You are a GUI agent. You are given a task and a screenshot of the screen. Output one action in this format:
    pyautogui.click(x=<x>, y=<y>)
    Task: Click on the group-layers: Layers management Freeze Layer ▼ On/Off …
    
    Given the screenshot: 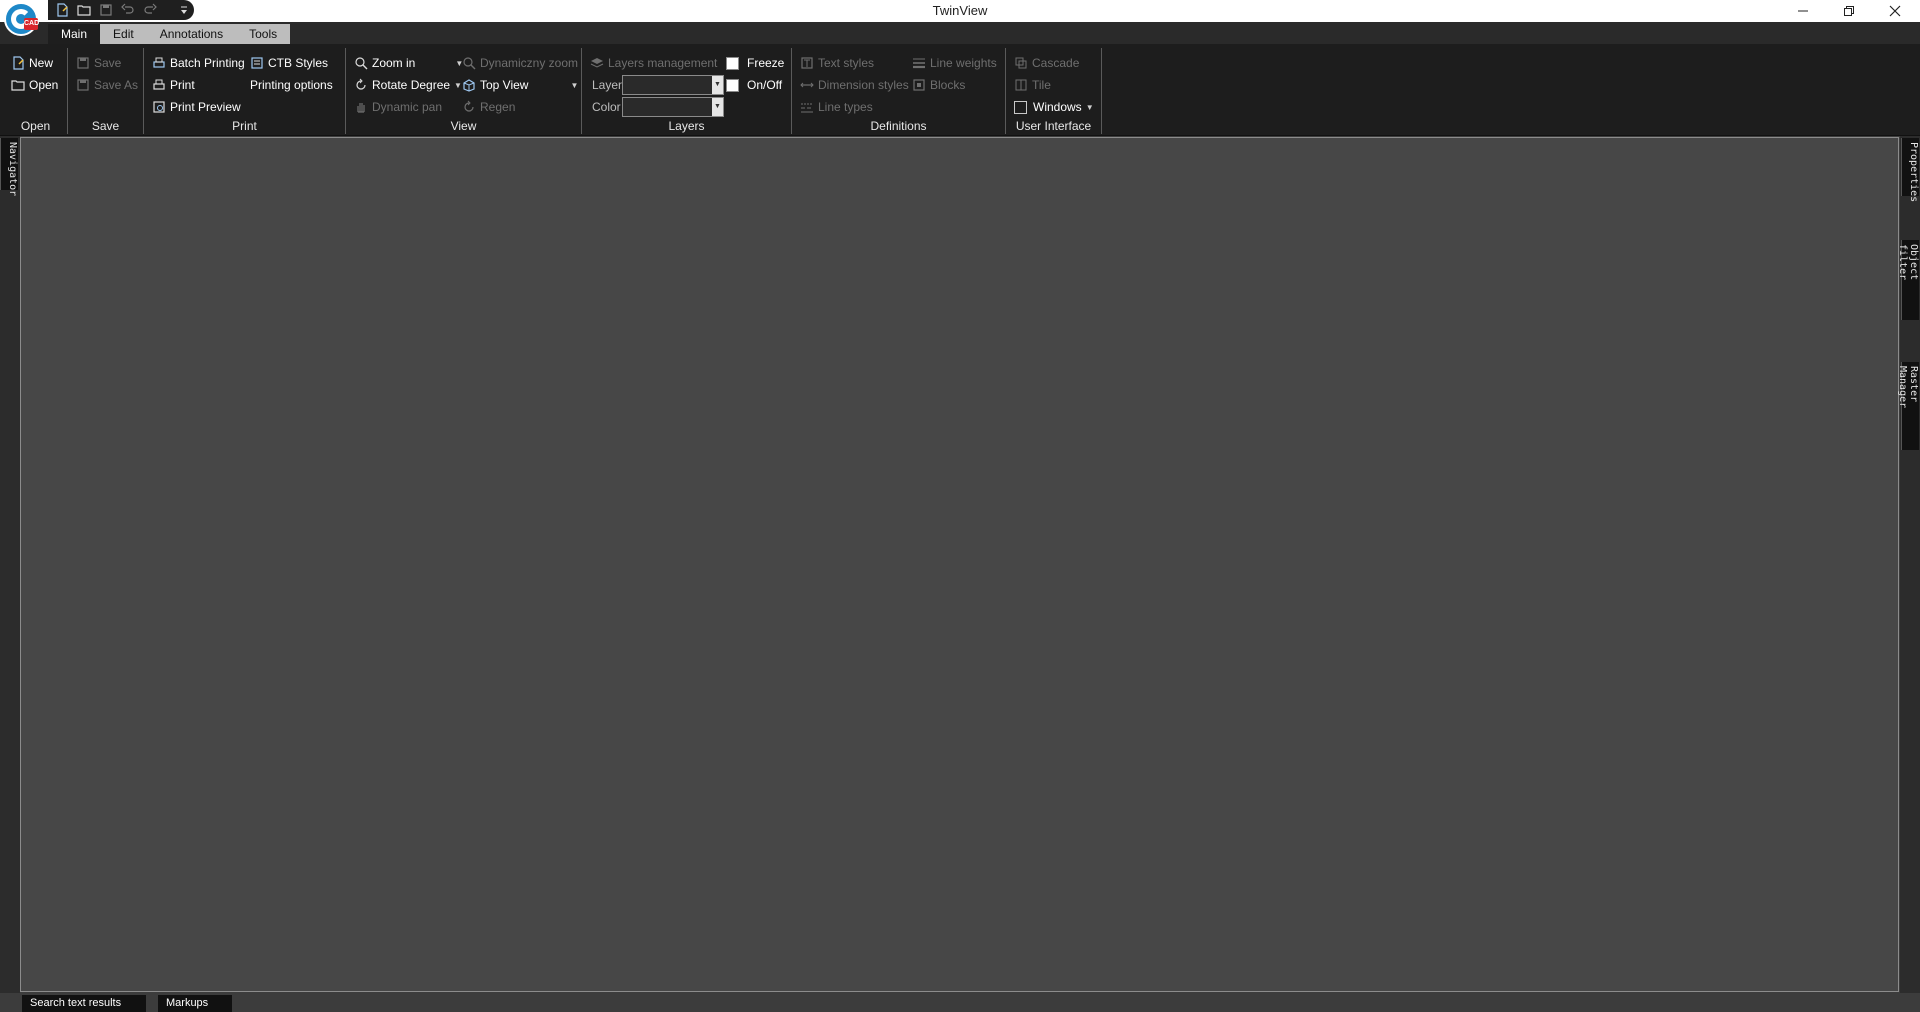 What is the action you would take?
    pyautogui.click(x=687, y=91)
    